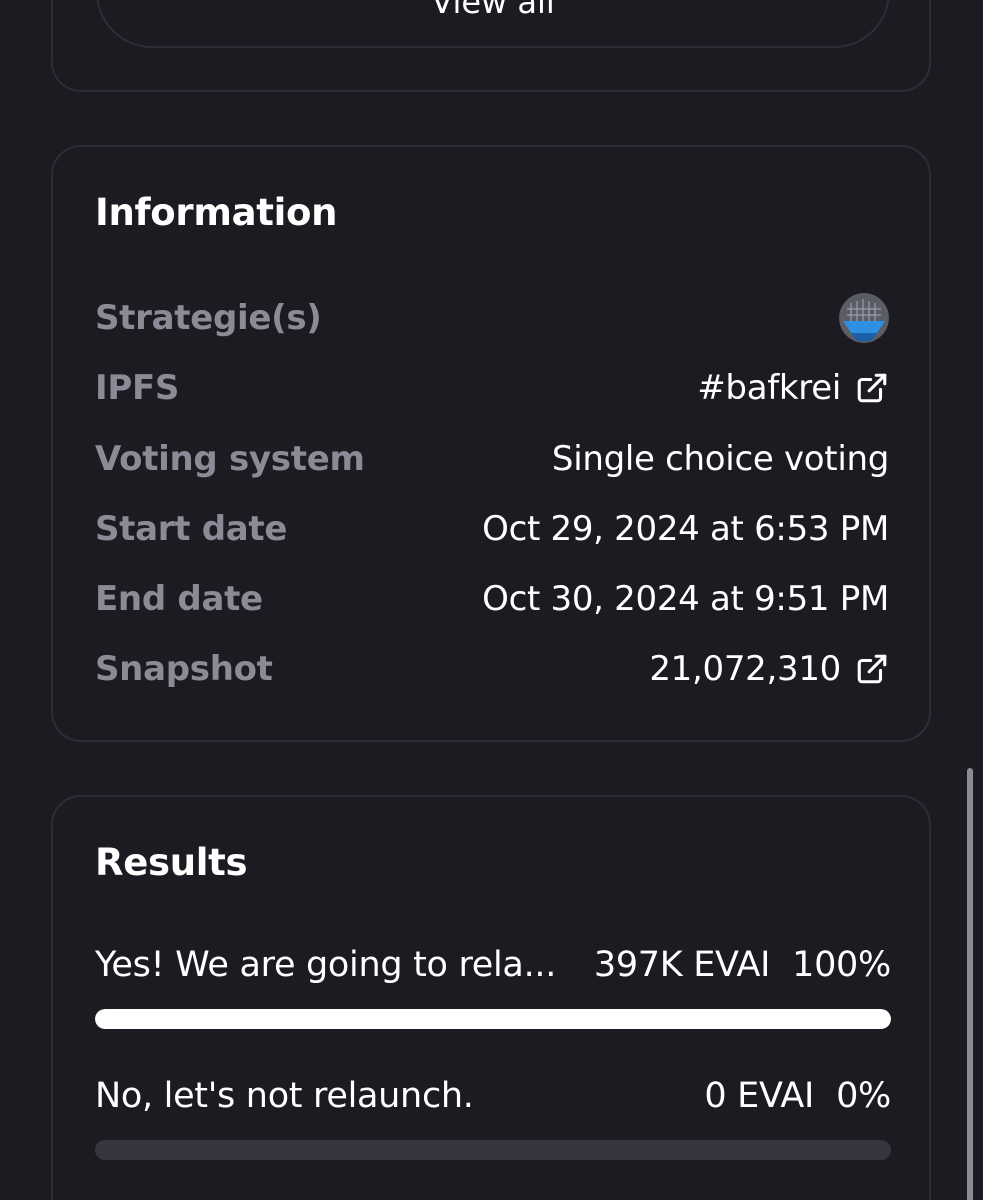 This screenshot has height=1200, width=983. What do you see at coordinates (863, 1096) in the screenshot?
I see `result-percent: 0%` at bounding box center [863, 1096].